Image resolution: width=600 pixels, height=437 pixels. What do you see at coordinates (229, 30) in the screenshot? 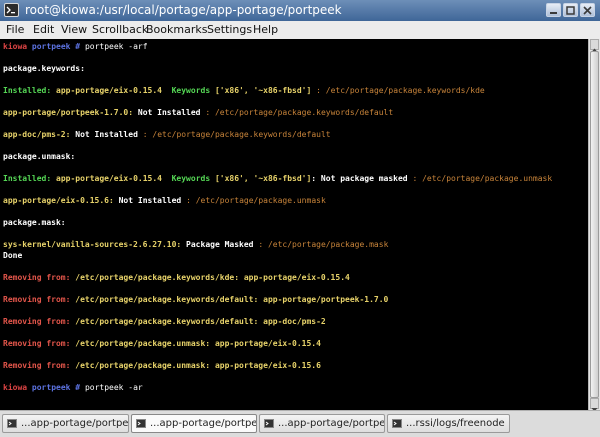
I see `menu-settings: Settings` at bounding box center [229, 30].